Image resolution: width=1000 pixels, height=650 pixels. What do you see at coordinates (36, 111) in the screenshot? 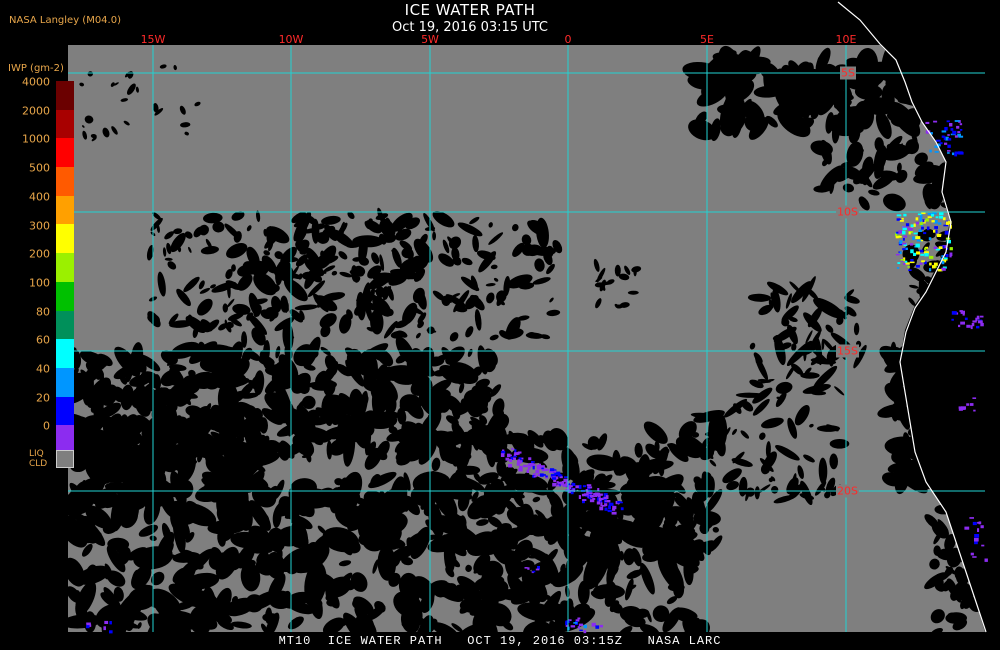
I see `legend-tick-label: 2000` at bounding box center [36, 111].